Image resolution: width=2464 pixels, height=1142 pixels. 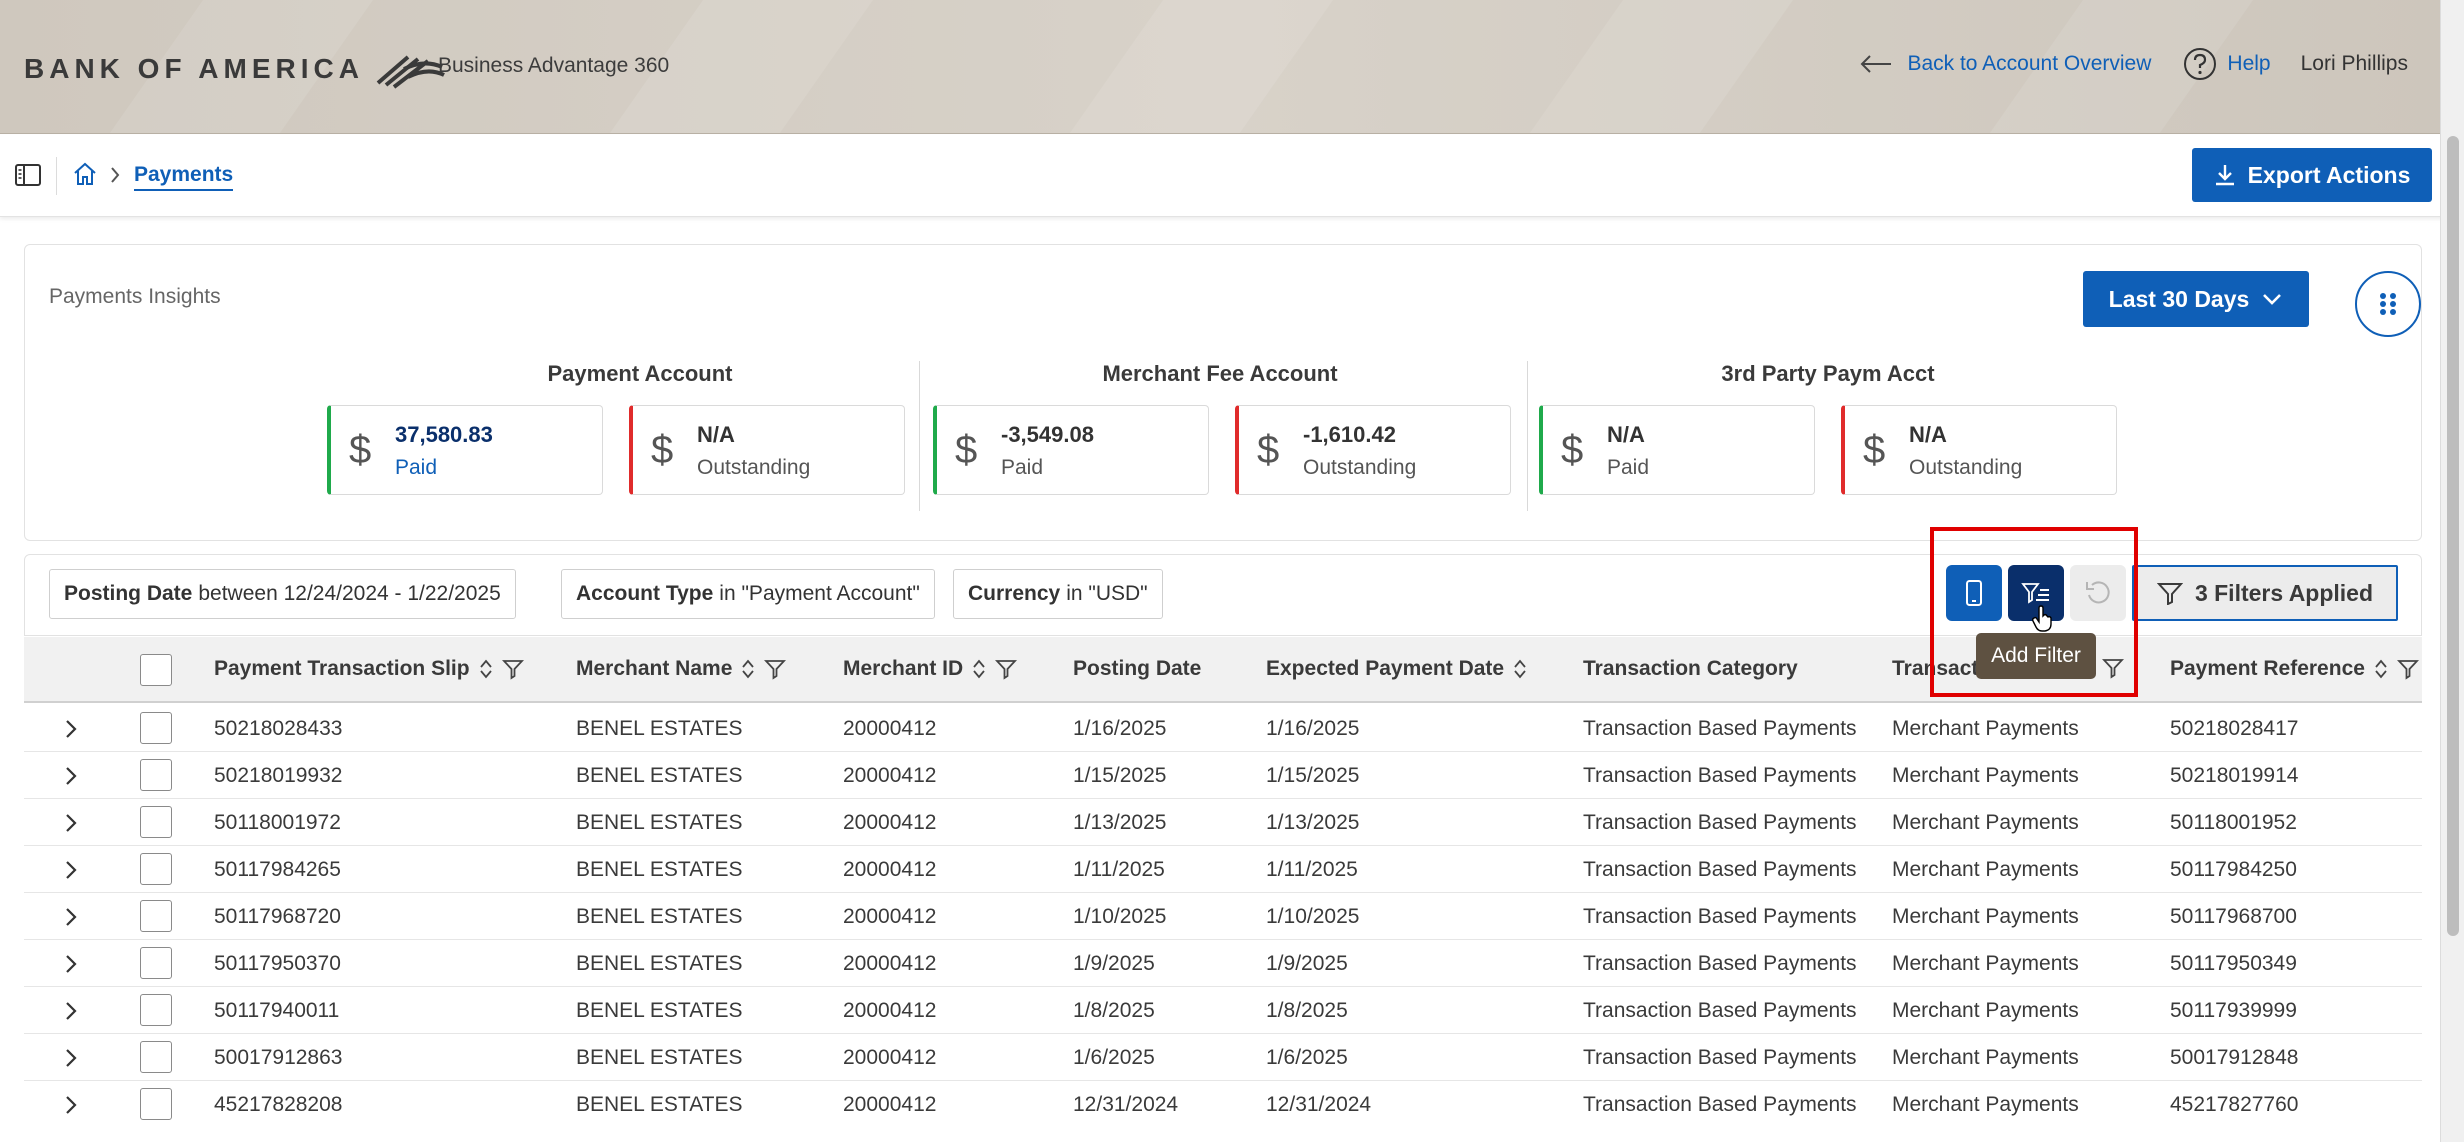 What do you see at coordinates (2225, 175) in the screenshot?
I see `download-icon` at bounding box center [2225, 175].